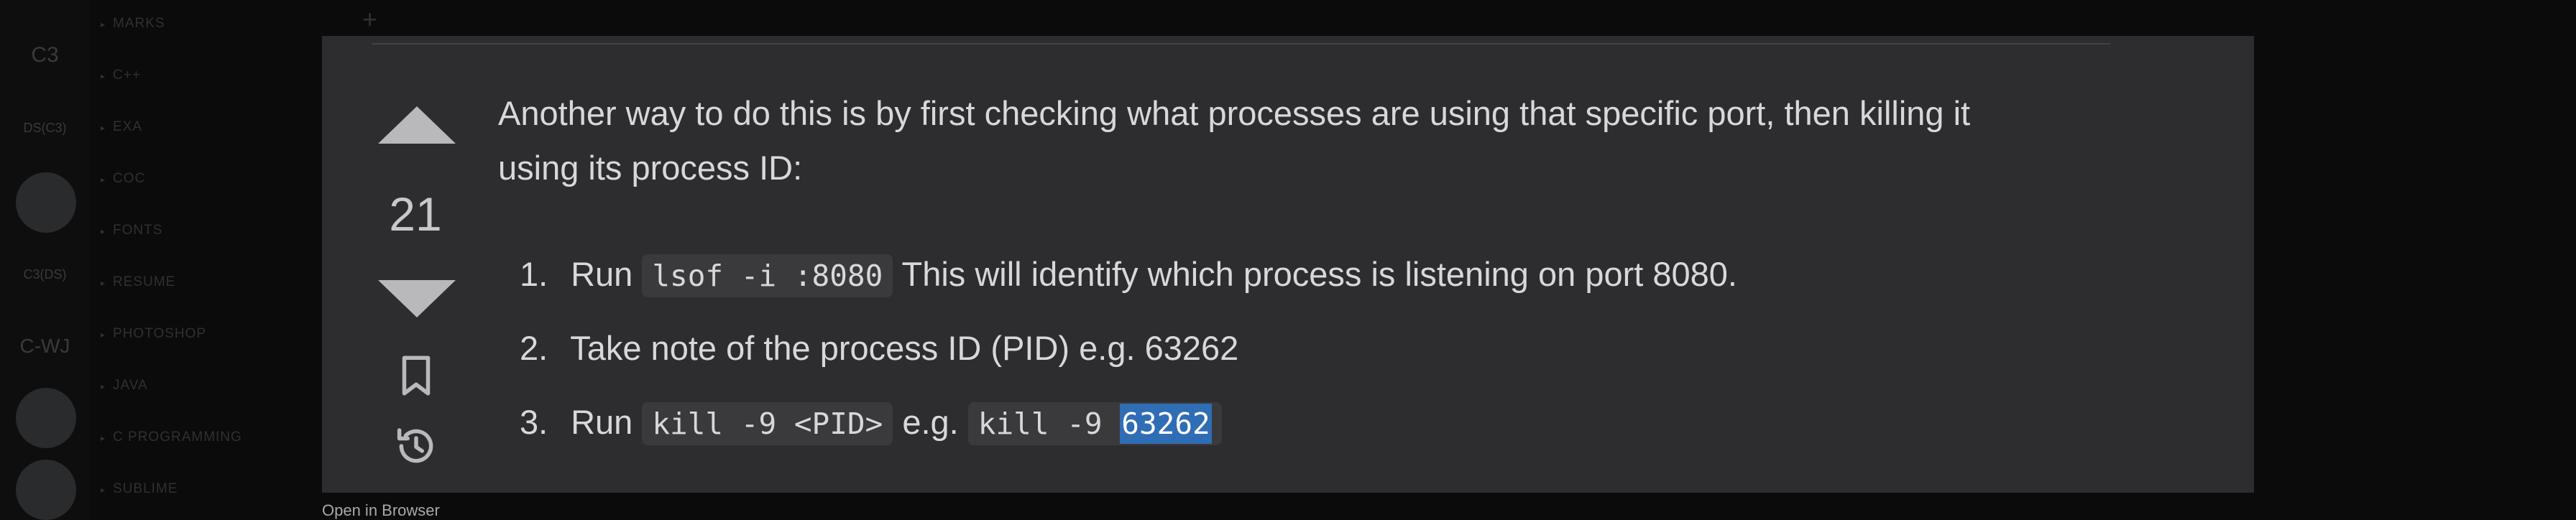 The image size is (2576, 520). Describe the element at coordinates (124, 386) in the screenshot. I see `sidebar-item: ▸ JAVA` at that location.